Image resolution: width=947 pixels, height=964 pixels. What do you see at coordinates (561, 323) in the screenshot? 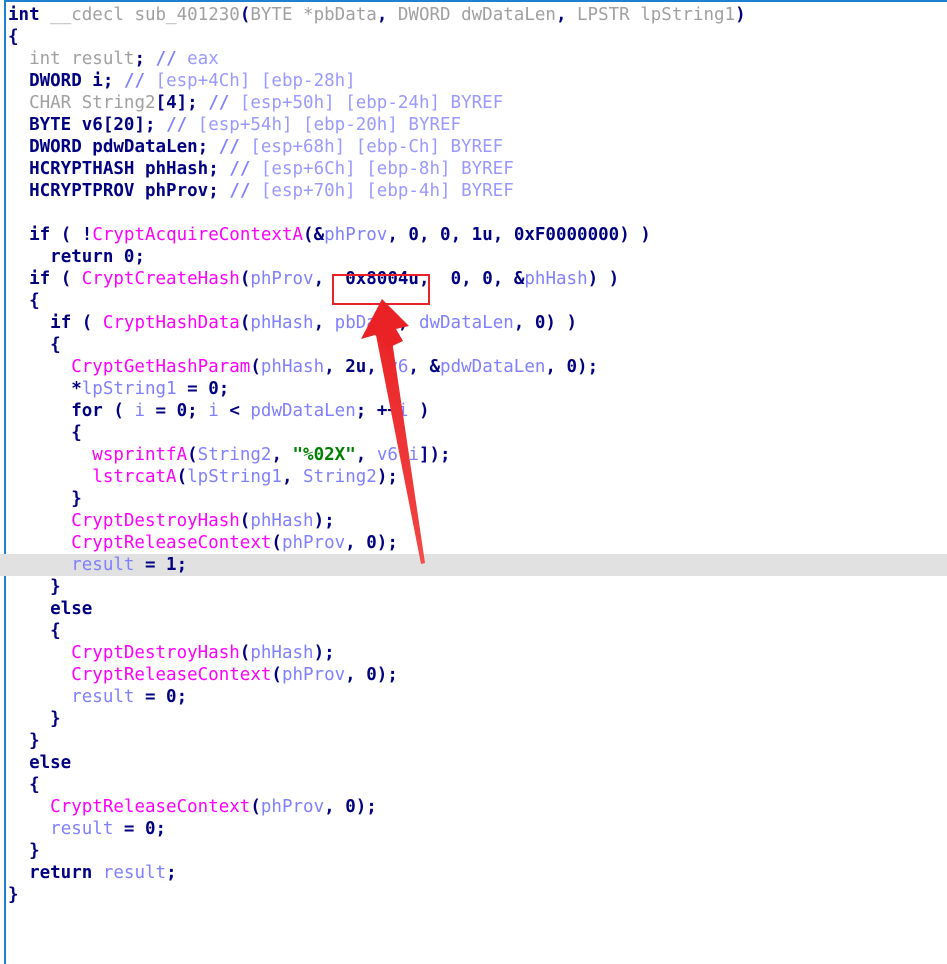
I see `token-pun: ) )` at bounding box center [561, 323].